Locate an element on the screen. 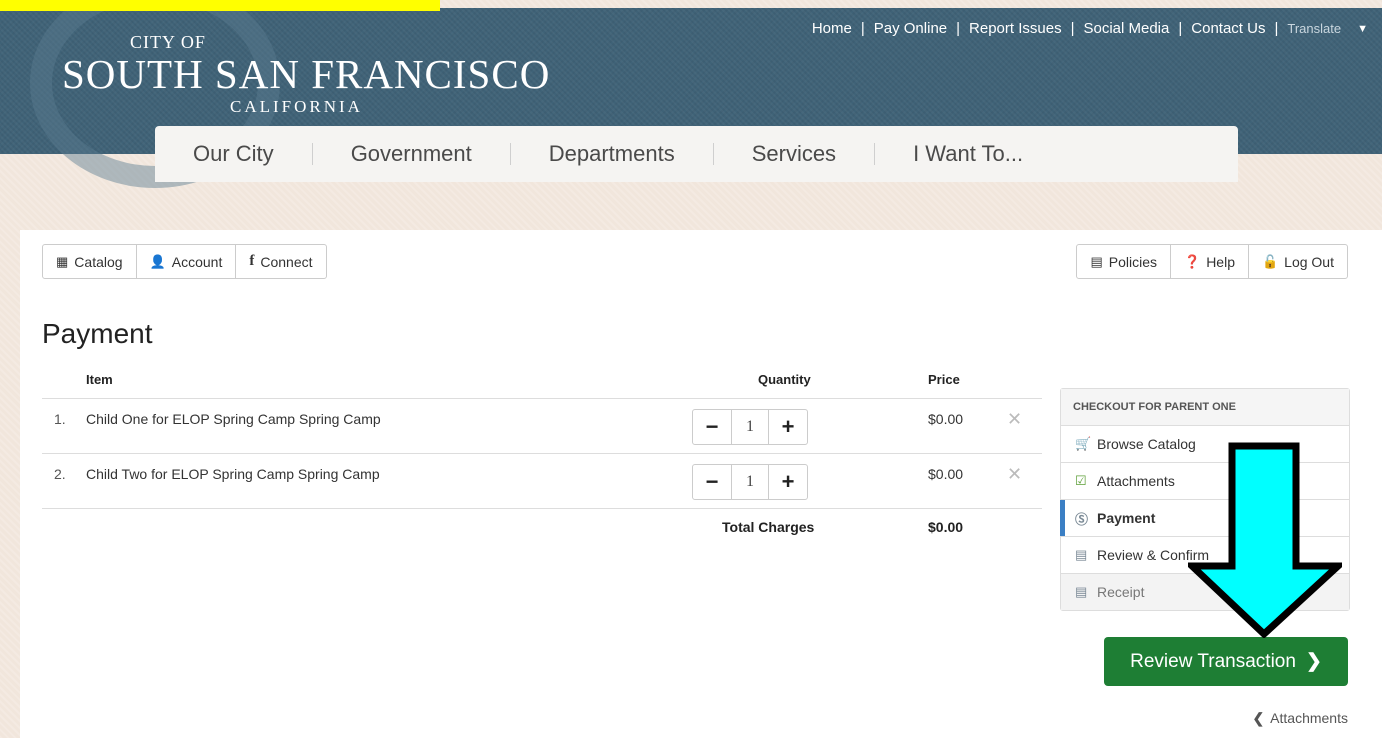  chevron-right-icon: ❯ is located at coordinates (1313, 661).